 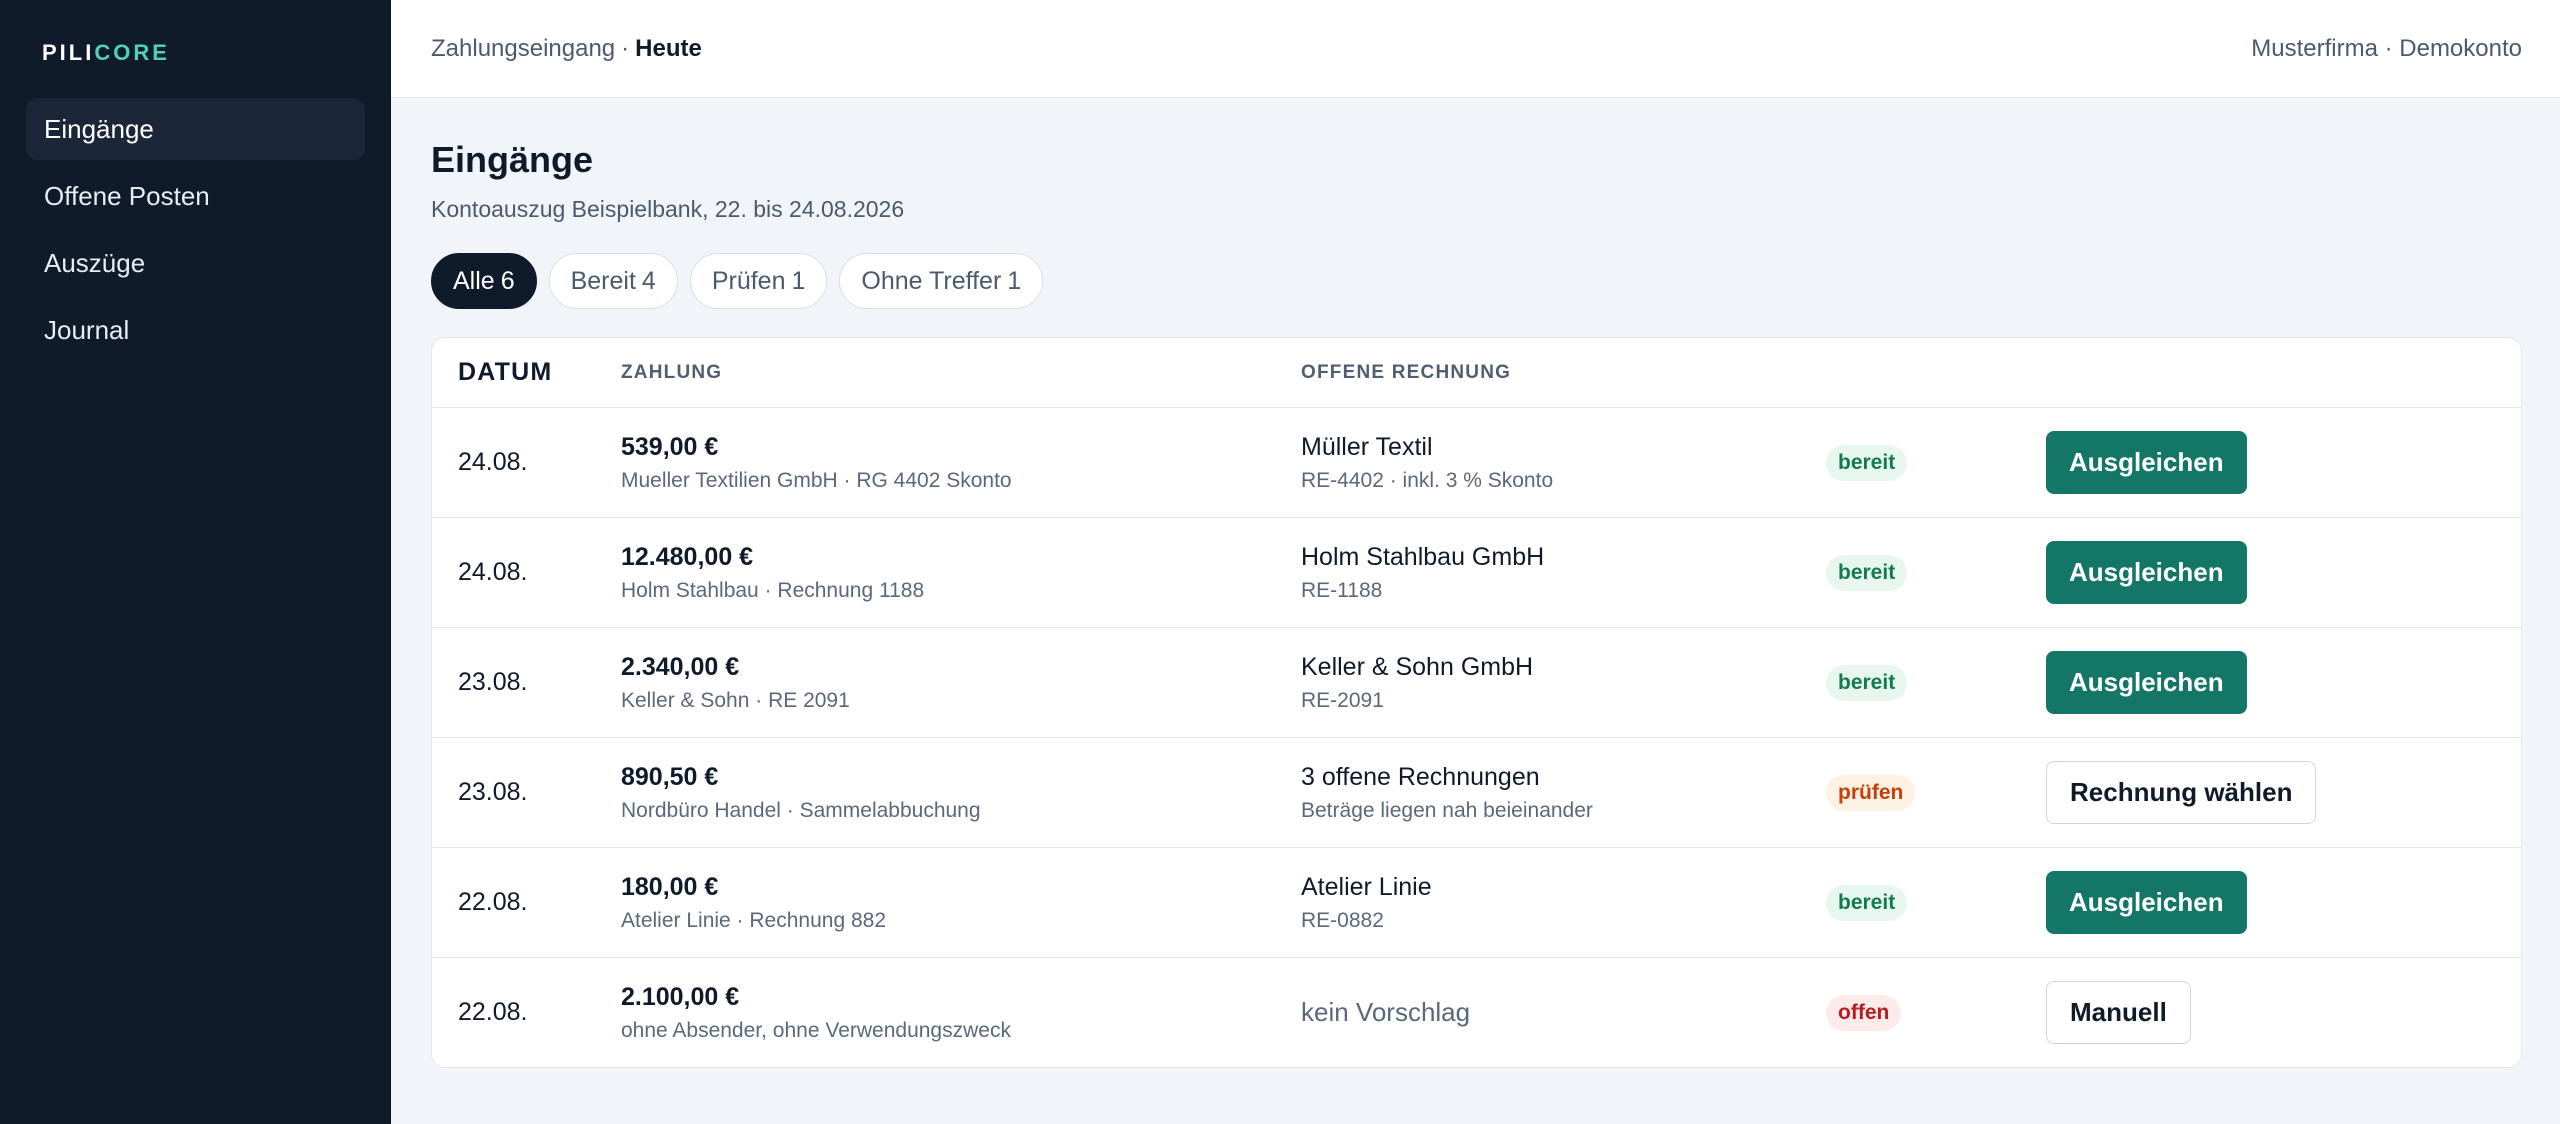 What do you see at coordinates (1936, 1012) in the screenshot?
I see `row-status: offen` at bounding box center [1936, 1012].